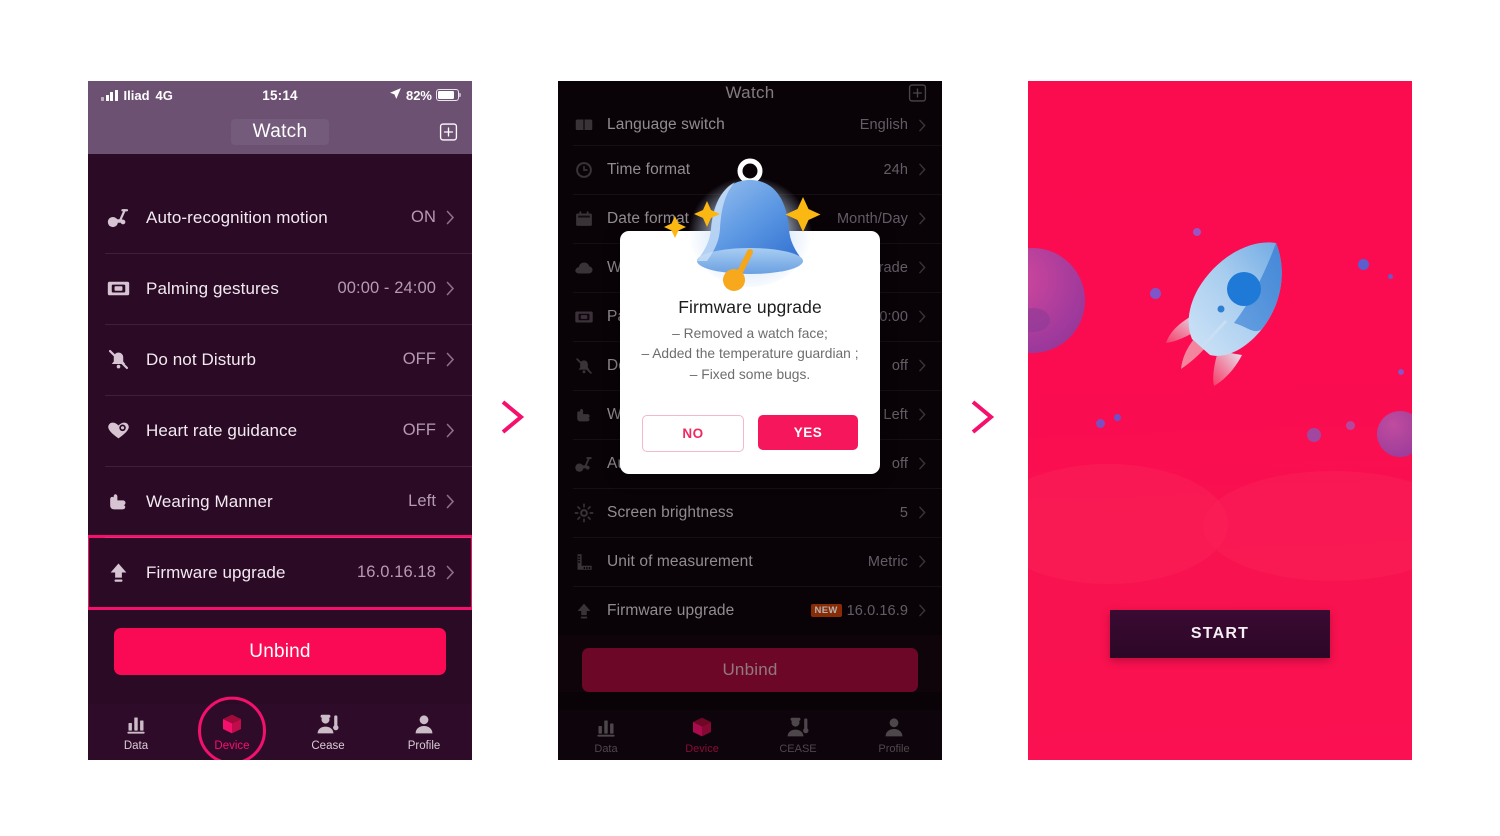  What do you see at coordinates (328, 746) in the screenshot?
I see `tab-label: Cease` at bounding box center [328, 746].